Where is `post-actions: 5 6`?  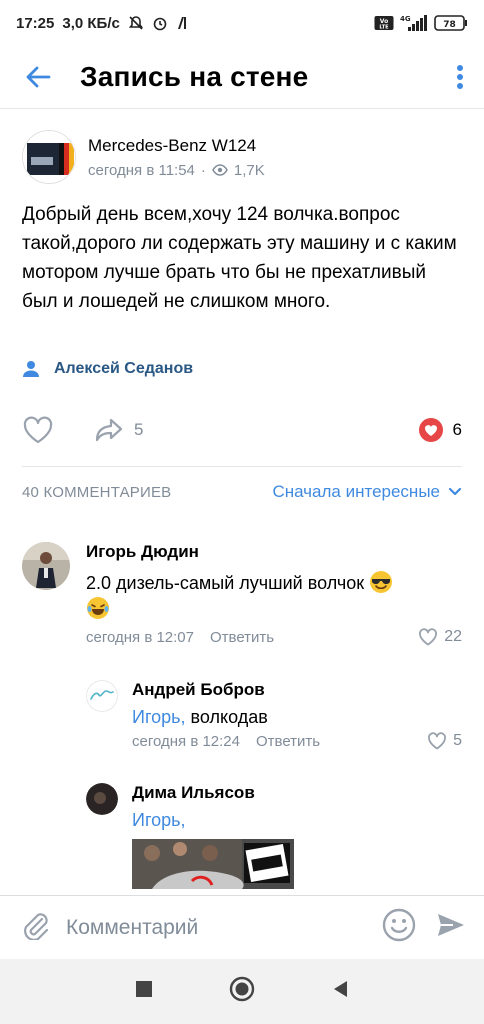 post-actions: 5 6 is located at coordinates (242, 430).